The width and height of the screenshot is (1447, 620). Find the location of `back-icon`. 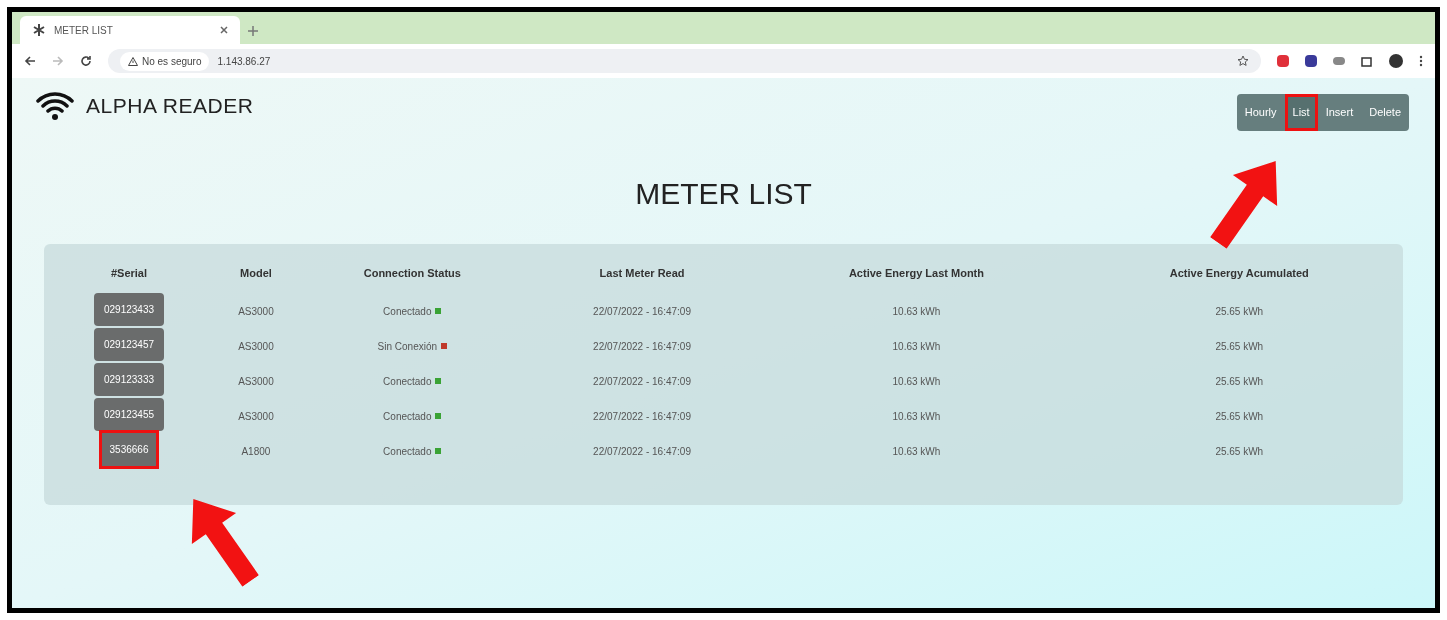

back-icon is located at coordinates (30, 61).